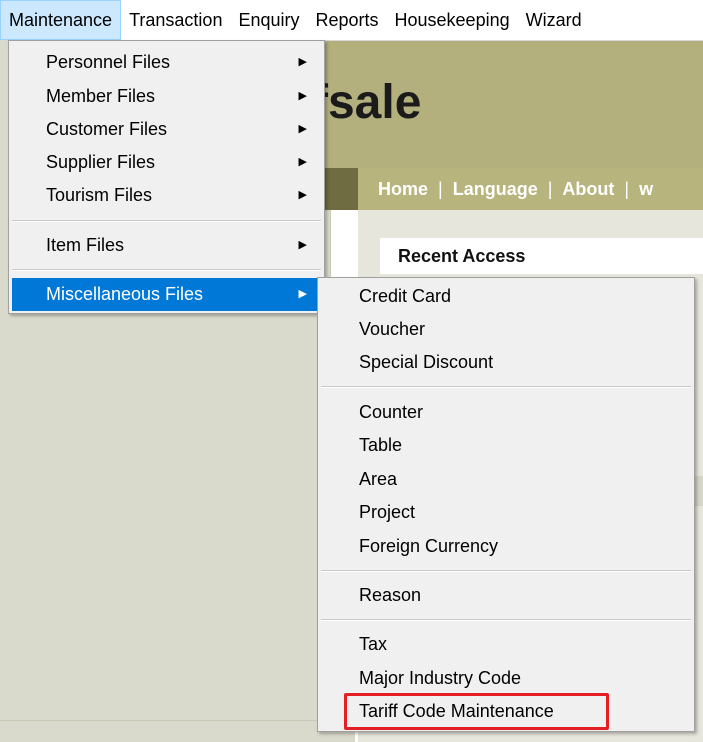  I want to click on menu-item-label: Special Discount, so click(426, 362).